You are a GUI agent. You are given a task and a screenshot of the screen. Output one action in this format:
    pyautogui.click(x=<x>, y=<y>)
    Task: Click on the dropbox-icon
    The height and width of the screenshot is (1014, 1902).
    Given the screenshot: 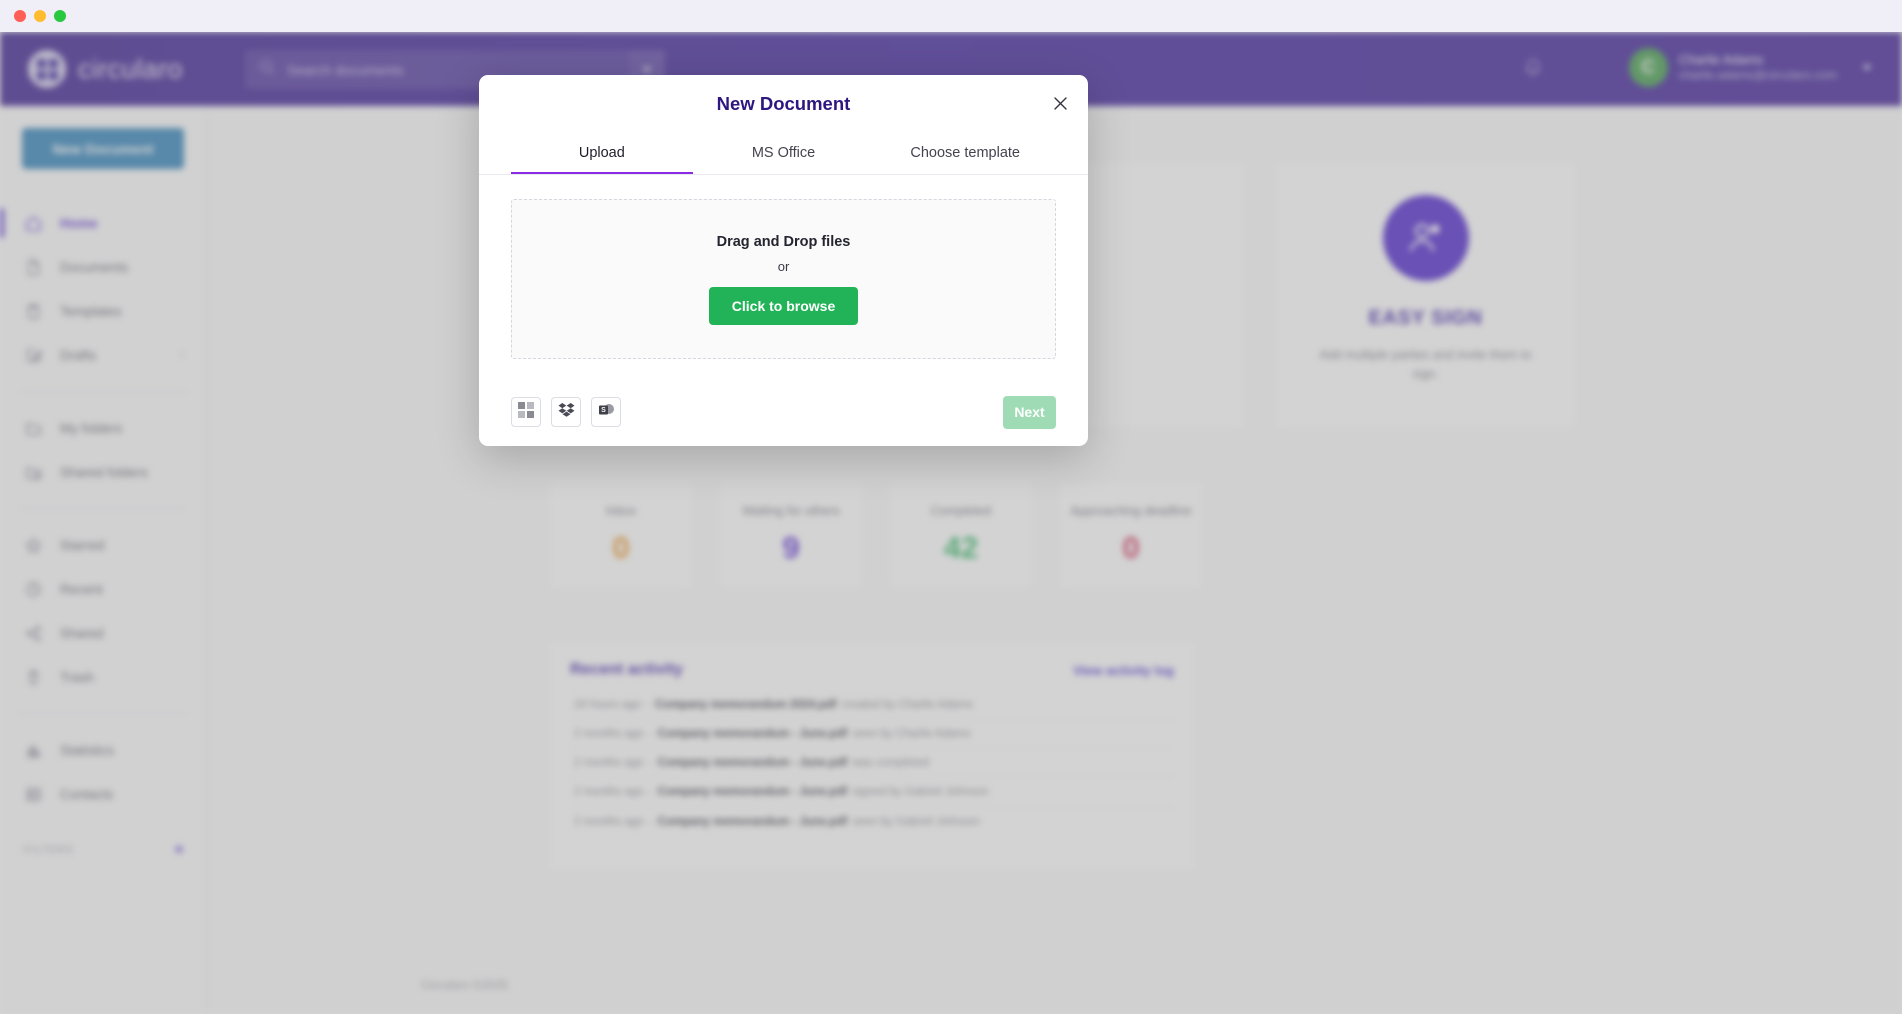 What is the action you would take?
    pyautogui.click(x=566, y=412)
    